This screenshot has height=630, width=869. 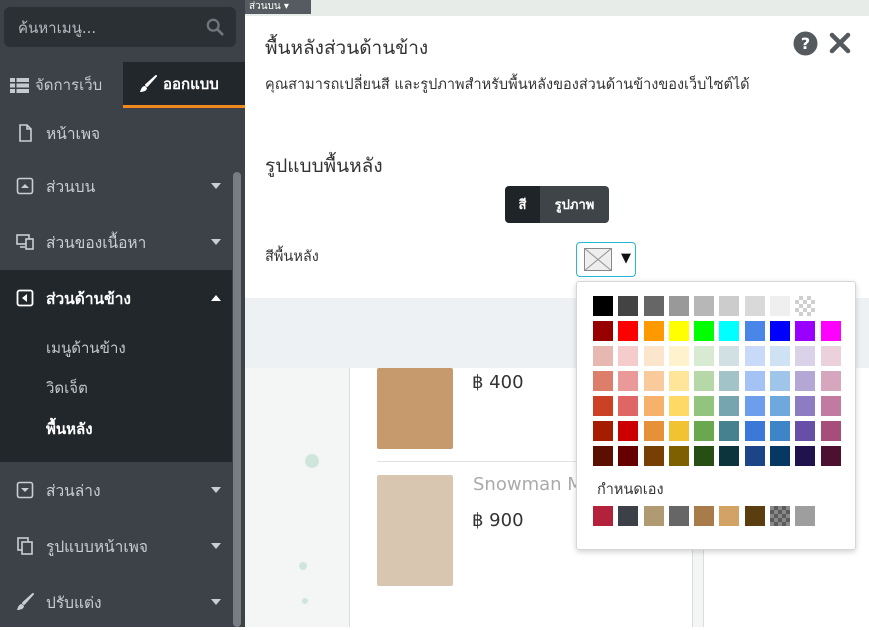 What do you see at coordinates (116, 346) in the screenshot?
I see `submenu-item-side-menu: เมนูด้านข้าง` at bounding box center [116, 346].